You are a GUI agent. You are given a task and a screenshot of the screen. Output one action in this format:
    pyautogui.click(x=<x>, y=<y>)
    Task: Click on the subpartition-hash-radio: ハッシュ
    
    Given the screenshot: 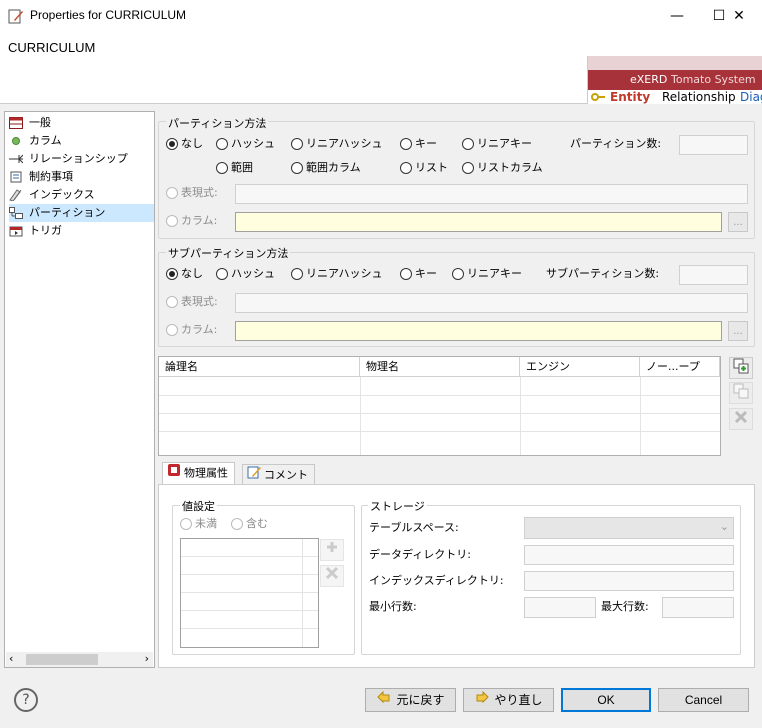 What is the action you would take?
    pyautogui.click(x=245, y=274)
    